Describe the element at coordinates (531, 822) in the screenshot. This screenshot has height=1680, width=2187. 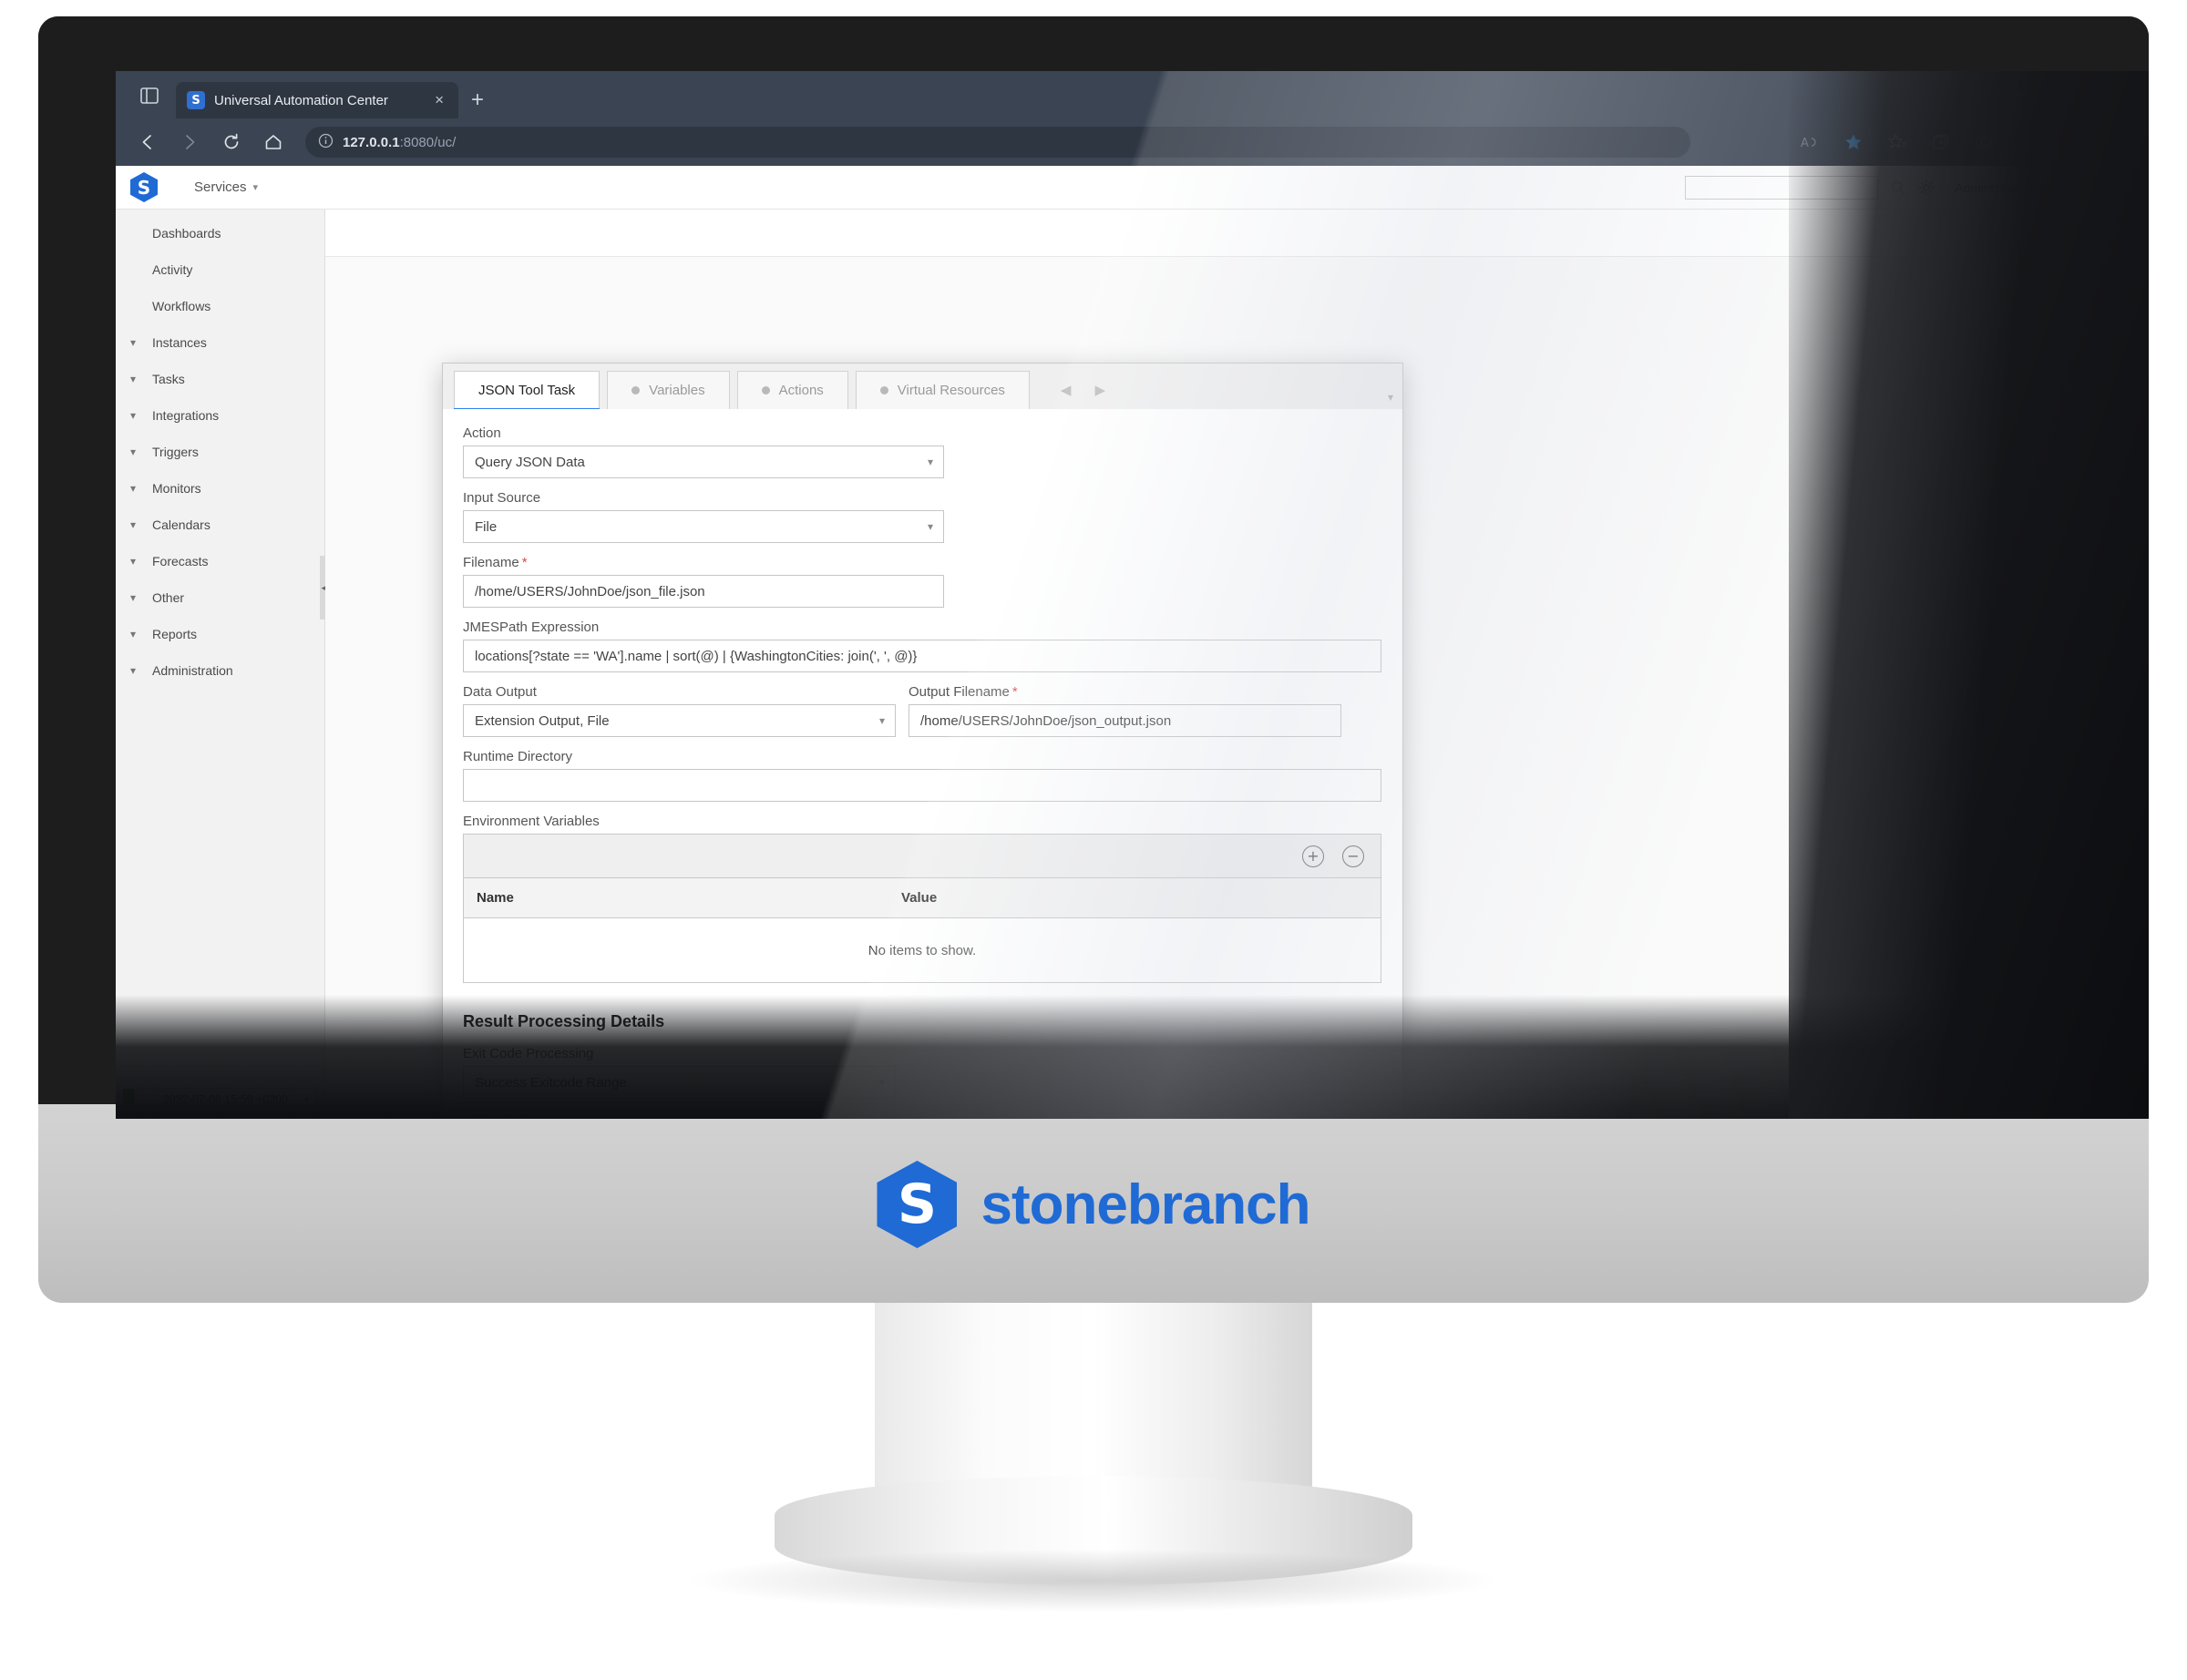
I see `environment-variables-label: Environment Variables` at that location.